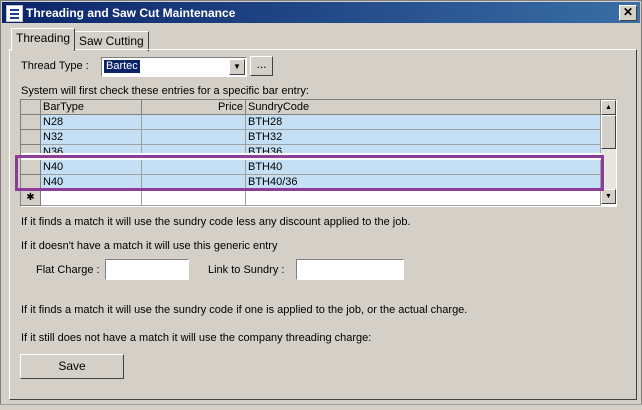  Describe the element at coordinates (628, 13) in the screenshot. I see `close-button: ✕` at that location.